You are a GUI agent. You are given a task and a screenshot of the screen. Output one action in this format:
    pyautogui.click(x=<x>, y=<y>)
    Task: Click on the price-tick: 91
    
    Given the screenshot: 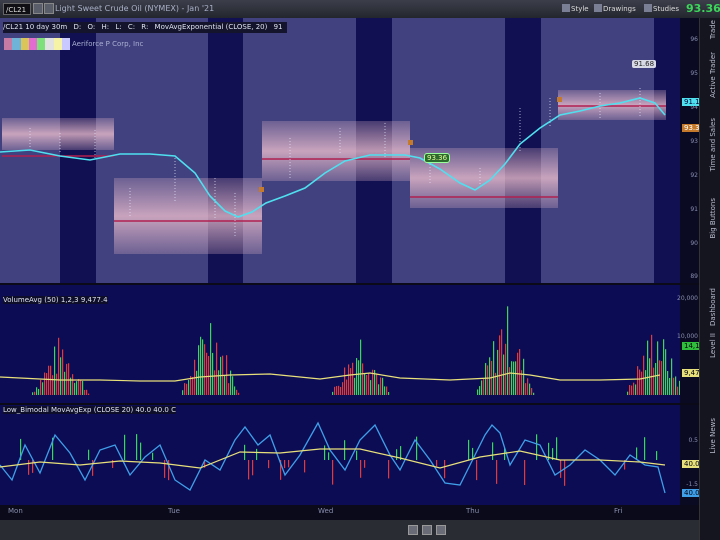 What is the action you would take?
    pyautogui.click(x=694, y=209)
    